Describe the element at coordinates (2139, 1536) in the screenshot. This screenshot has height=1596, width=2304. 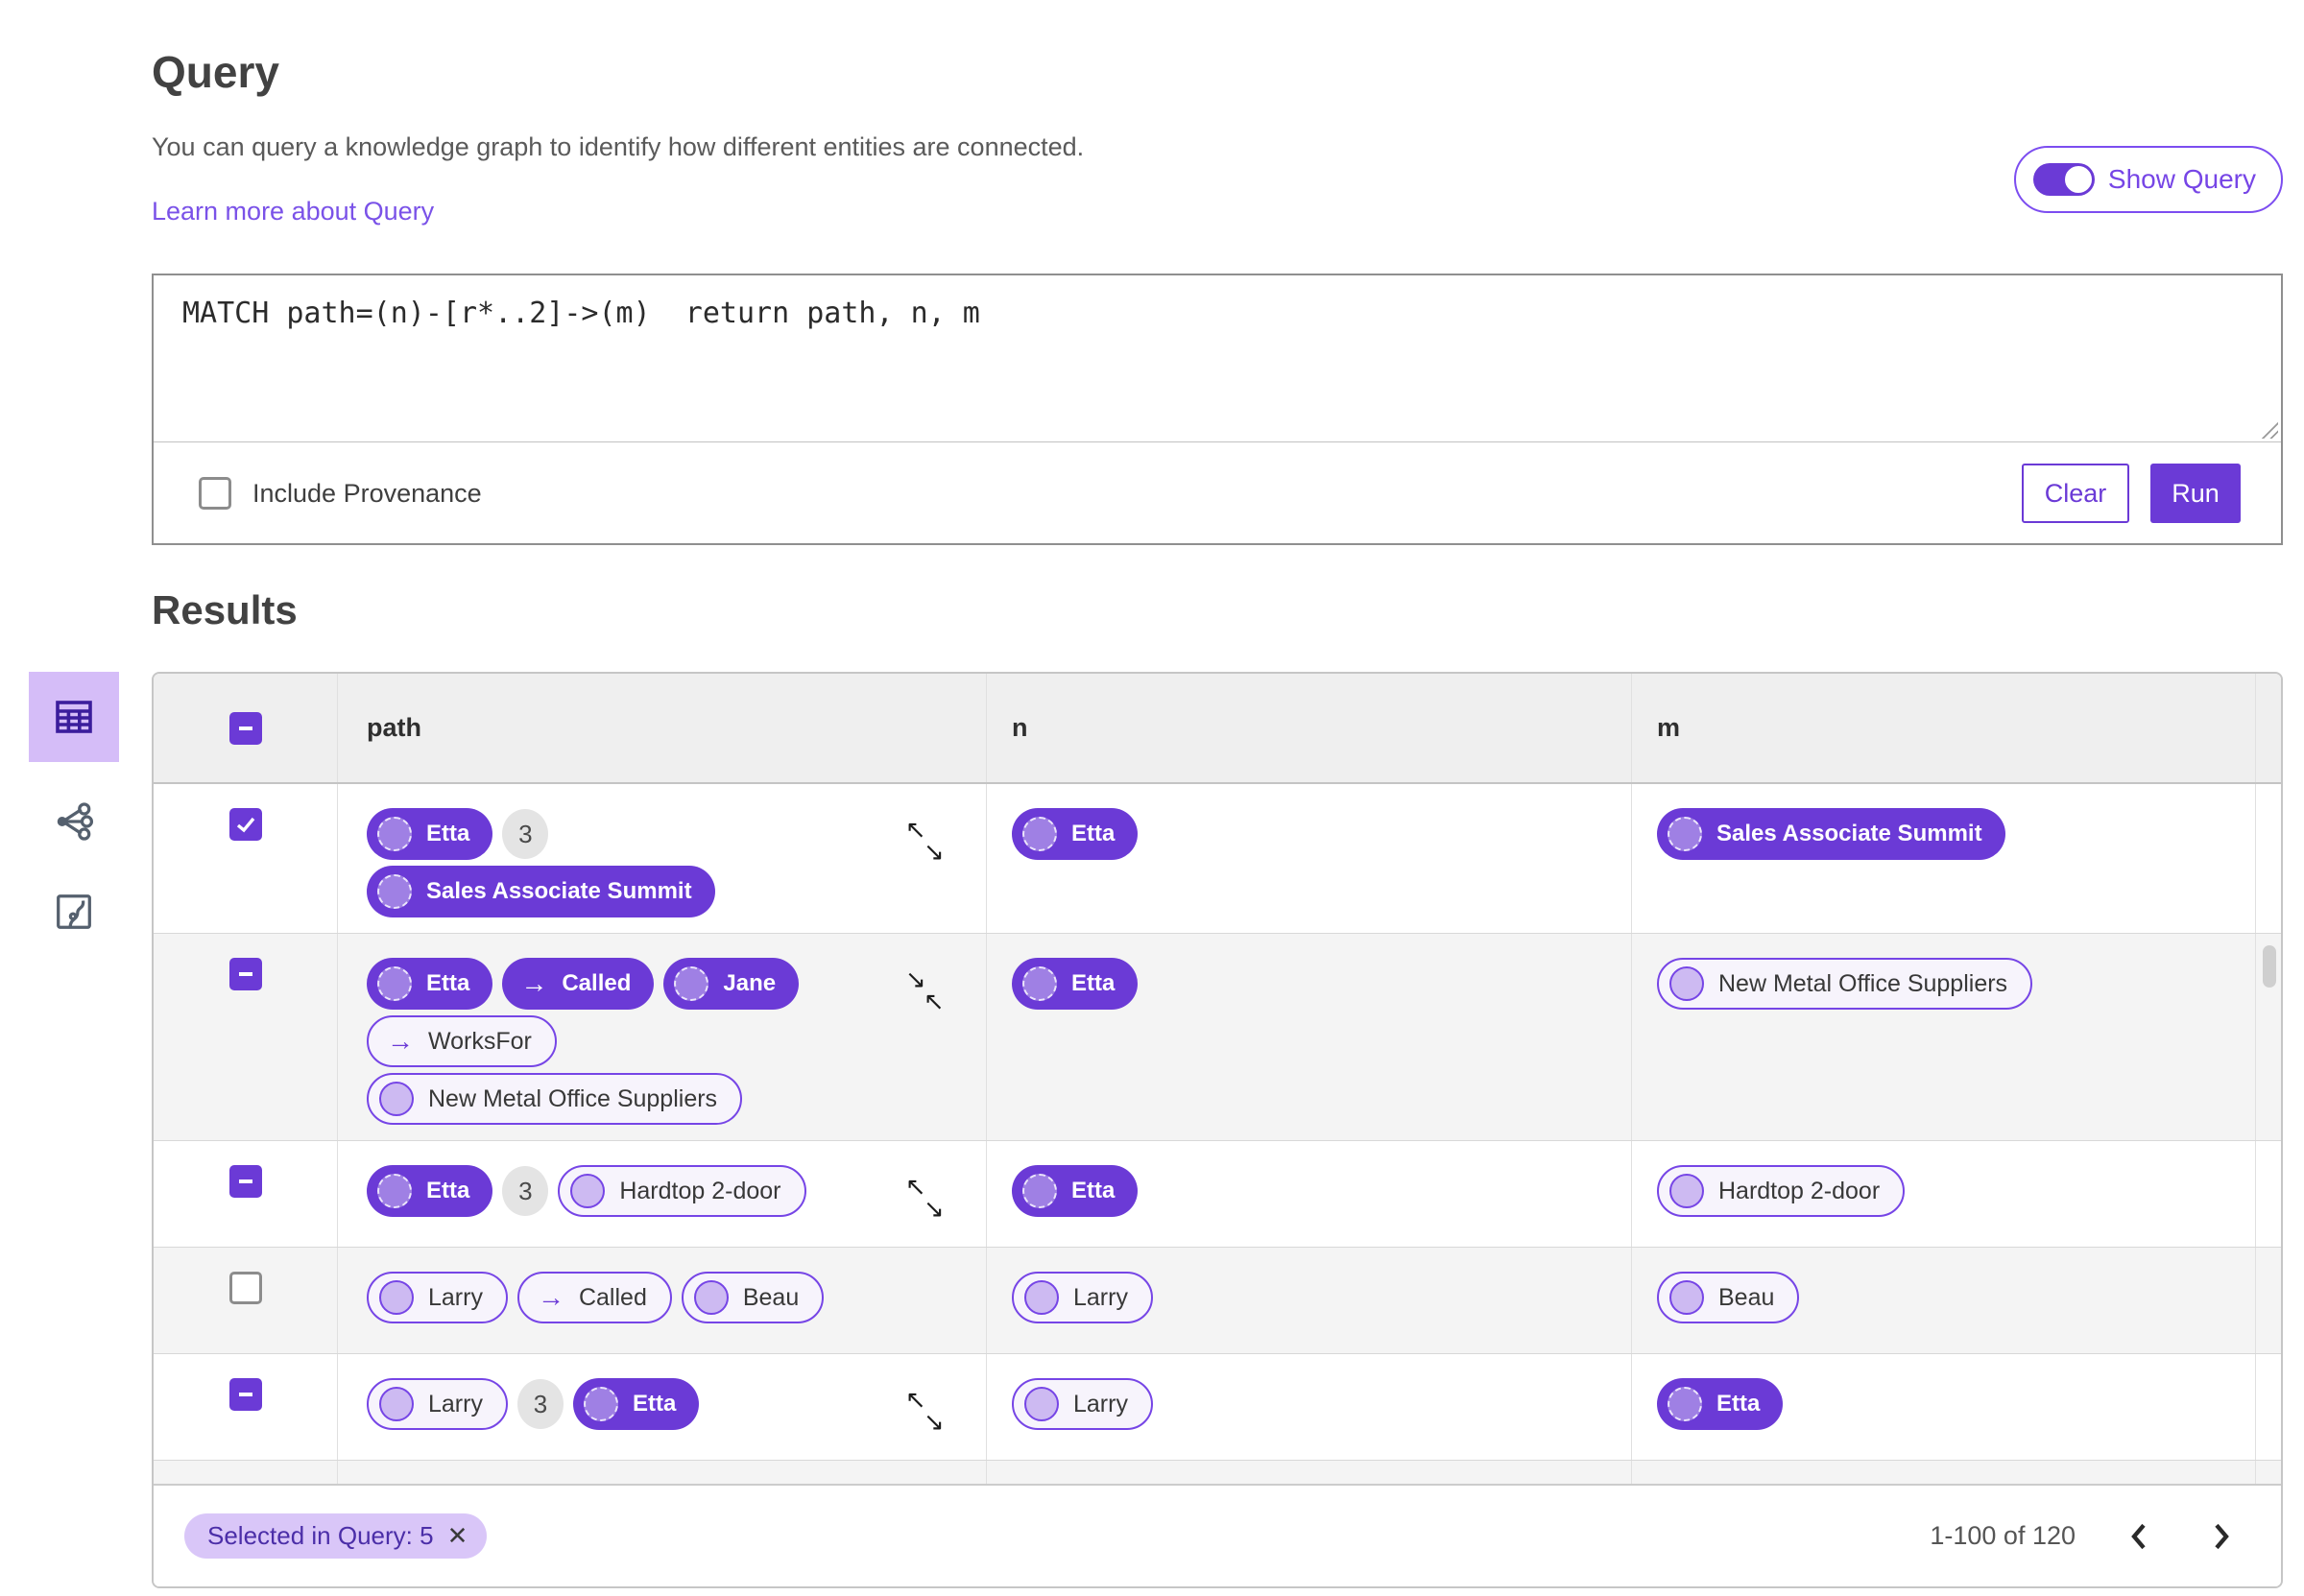
I see `previous-page-button` at that location.